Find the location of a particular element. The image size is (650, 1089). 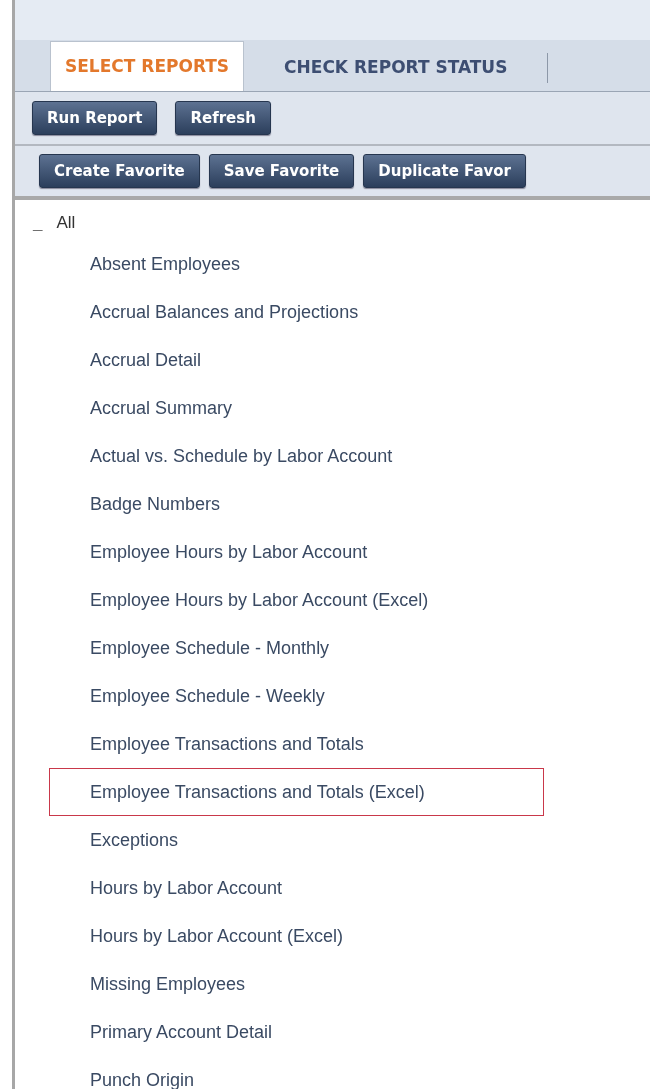

report-item: Employee Transactions and Totals (Excel) is located at coordinates (257, 792).